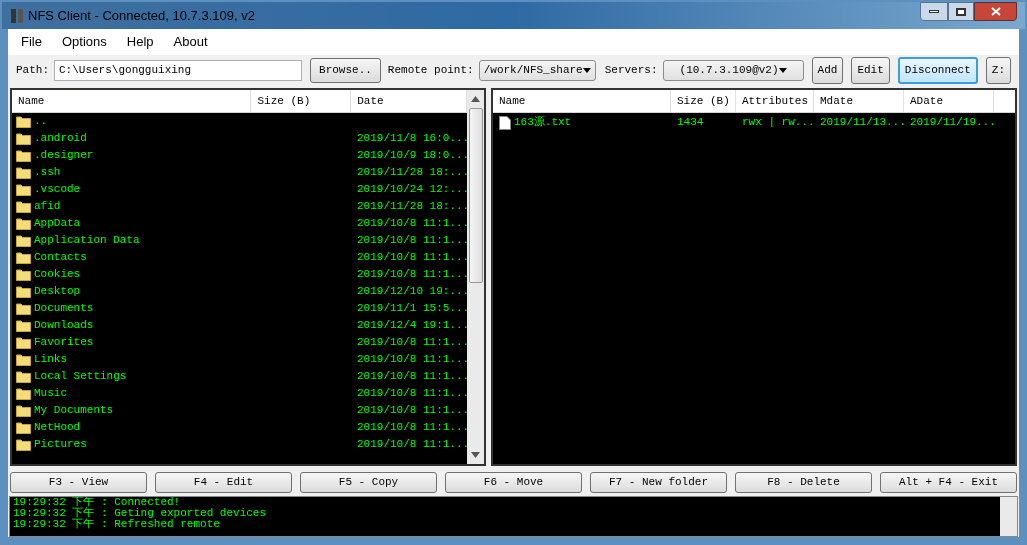 This screenshot has width=1027, height=545. Describe the element at coordinates (733, 70) in the screenshot. I see `servers-dropdown: (10.7.3.109@v2)` at that location.